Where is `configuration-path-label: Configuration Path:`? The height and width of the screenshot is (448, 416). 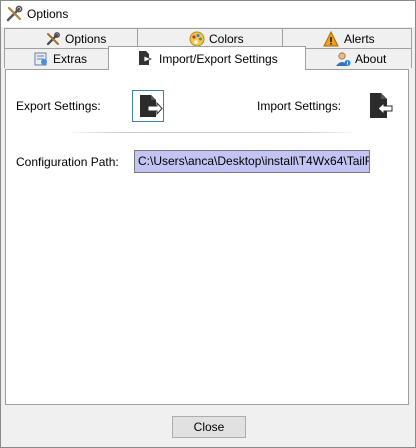
configuration-path-label: Configuration Path: is located at coordinates (67, 162).